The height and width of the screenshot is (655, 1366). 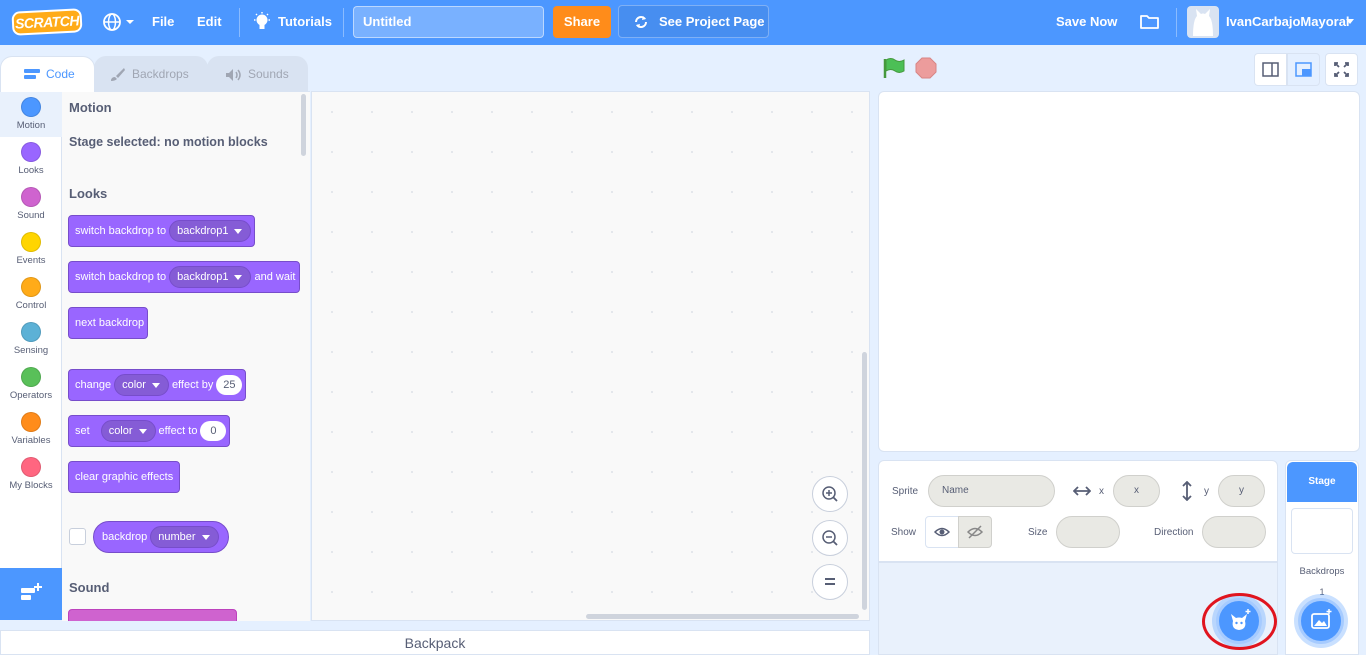 I want to click on add-extension-button, so click(x=31, y=594).